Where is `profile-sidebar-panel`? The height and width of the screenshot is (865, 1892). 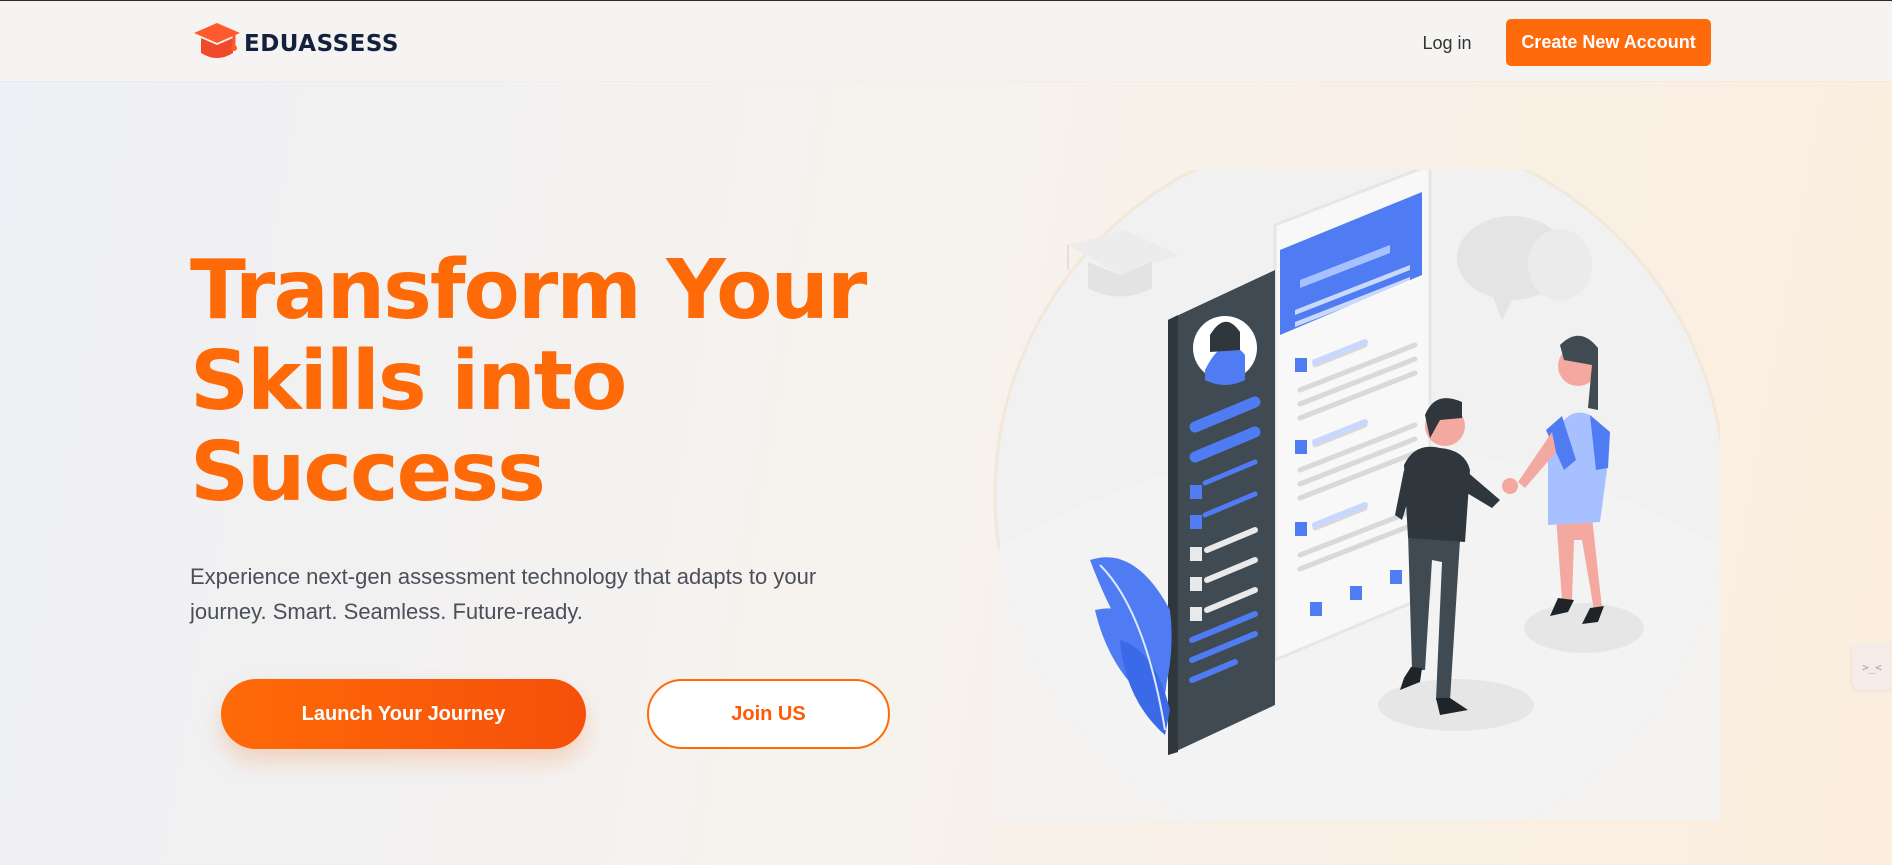 profile-sidebar-panel is located at coordinates (1221, 512).